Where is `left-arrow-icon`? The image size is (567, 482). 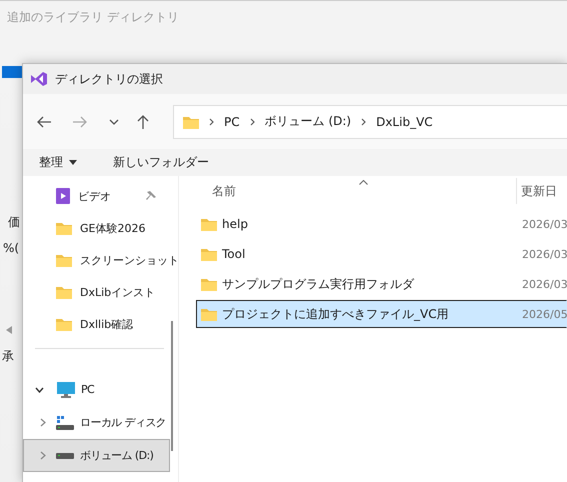
left-arrow-icon is located at coordinates (9, 330).